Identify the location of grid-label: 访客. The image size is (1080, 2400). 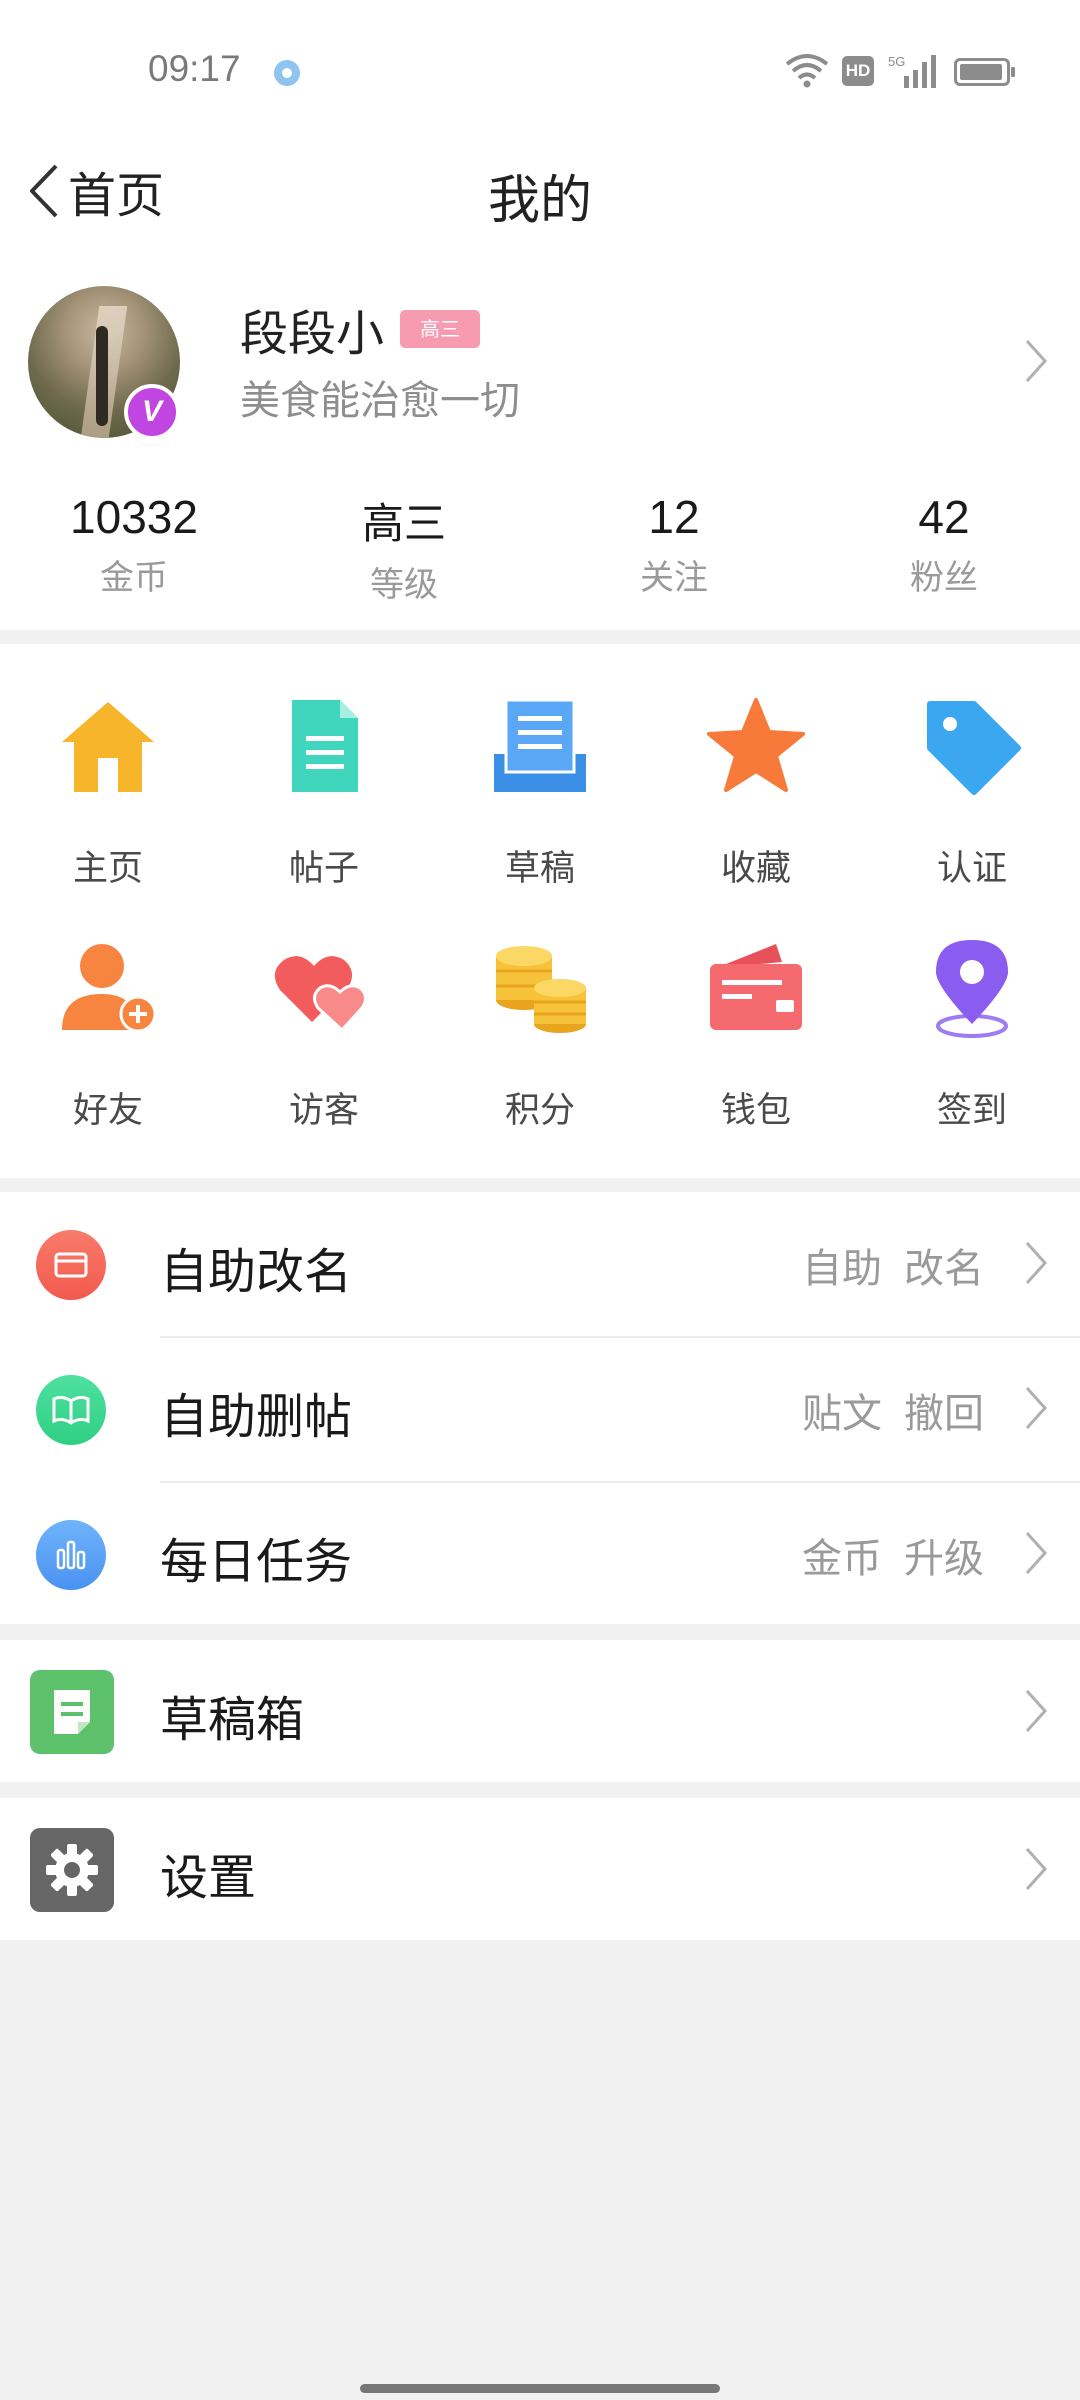
(323, 1111).